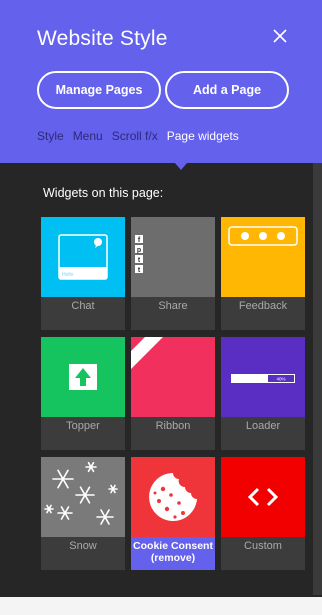  I want to click on widget-label: Cookie Consent, so click(173, 546).